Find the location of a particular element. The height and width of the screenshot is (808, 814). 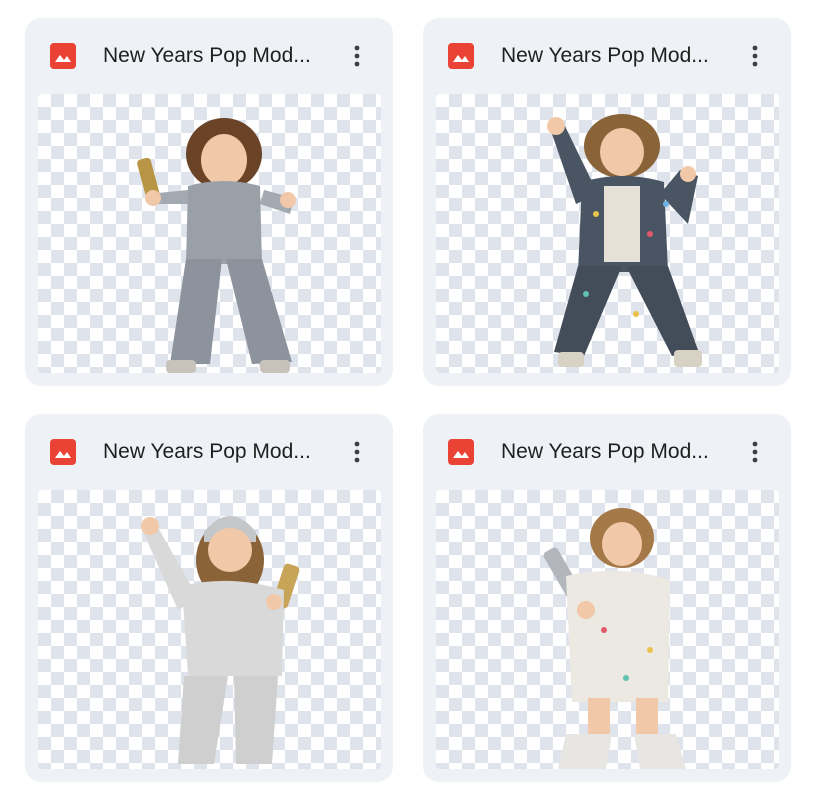

child-figure-sequin is located at coordinates (216, 245).